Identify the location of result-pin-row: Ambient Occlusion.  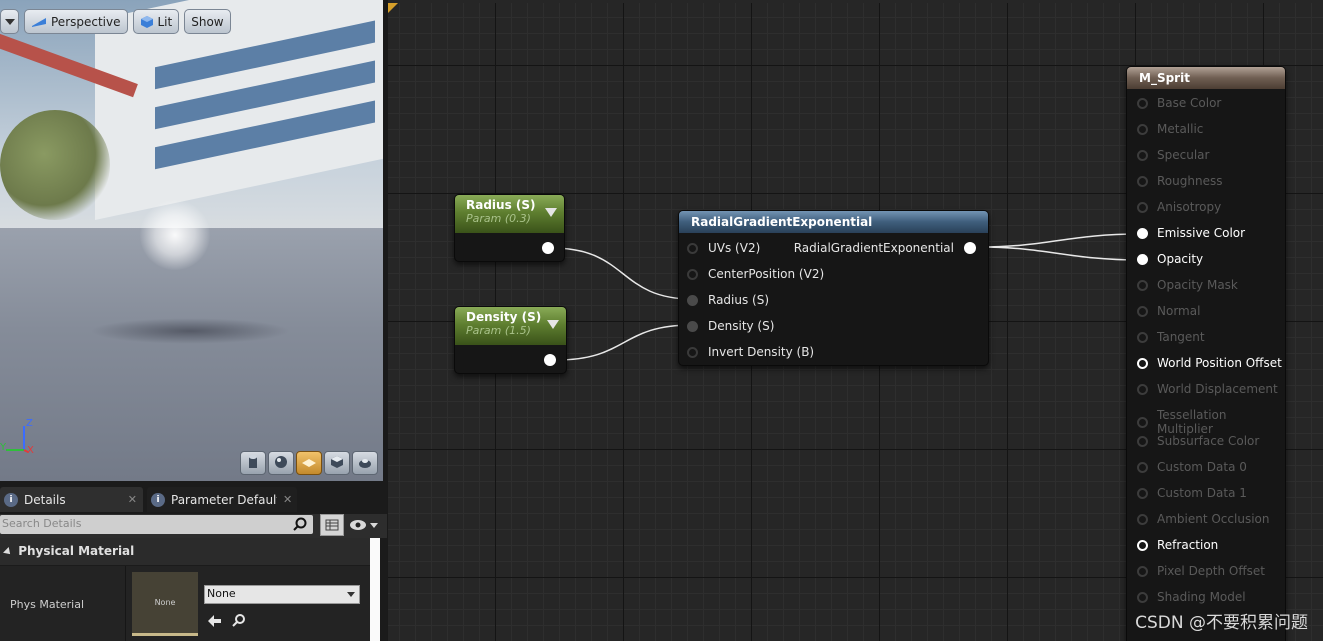
(1203, 519).